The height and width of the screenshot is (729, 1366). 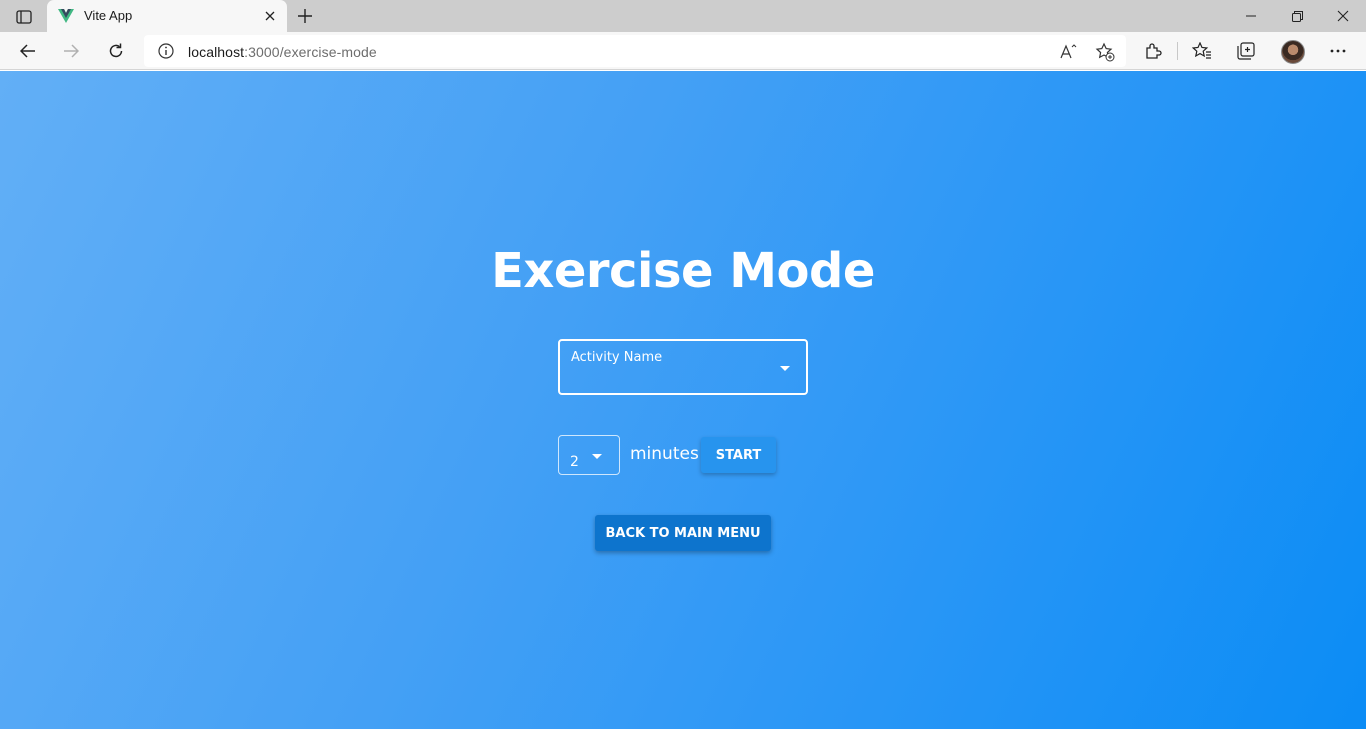 I want to click on activity-name-label: Activity Name, so click(x=617, y=357).